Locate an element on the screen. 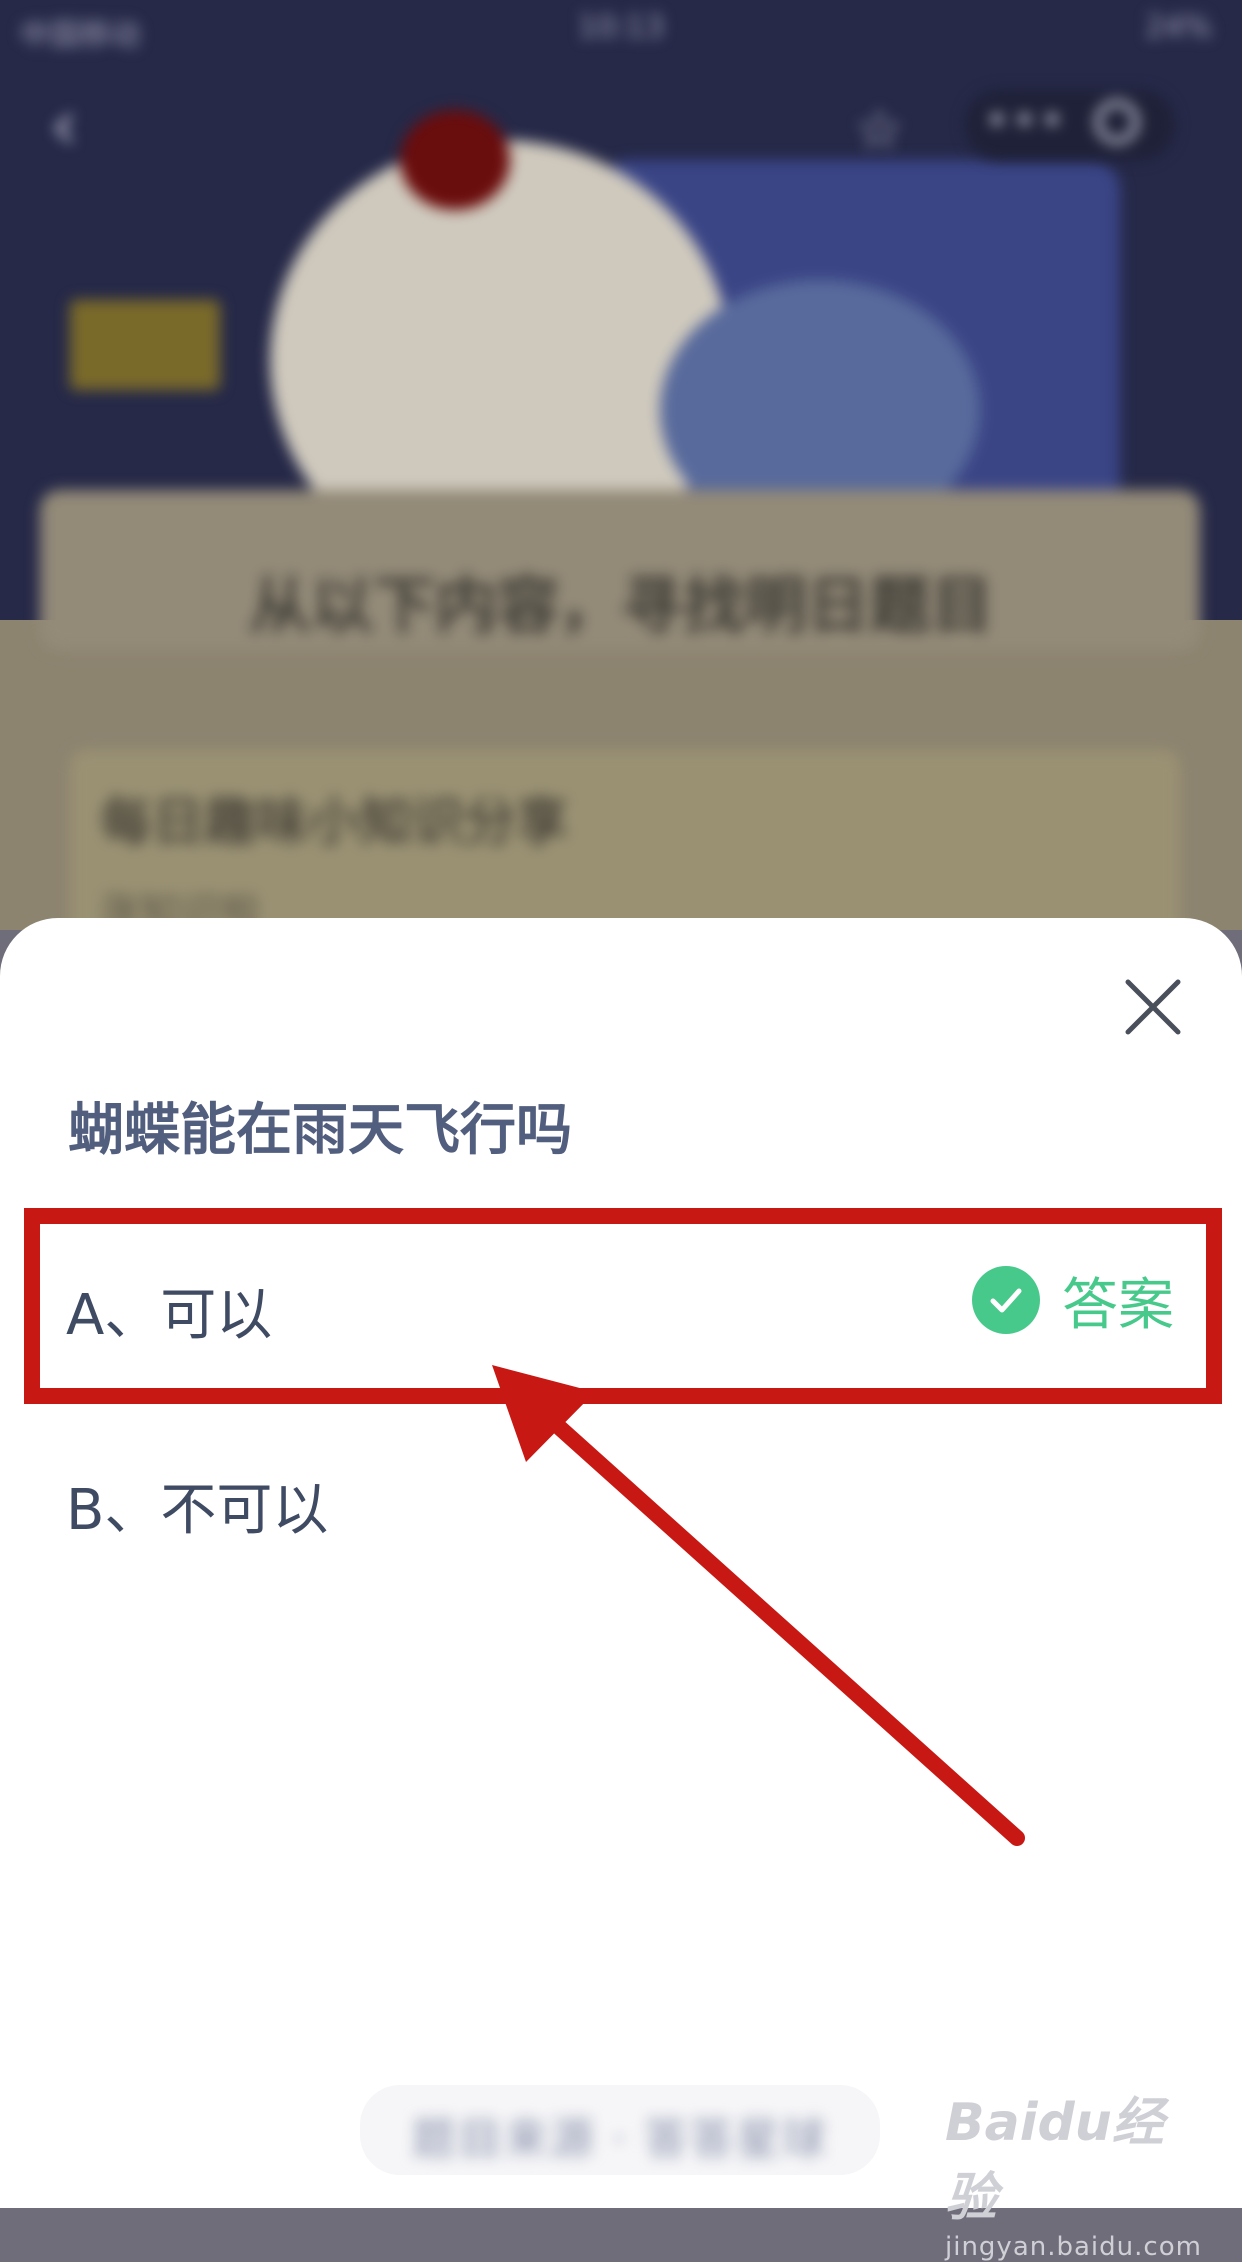  star-icon: ☆ is located at coordinates (879, 129).